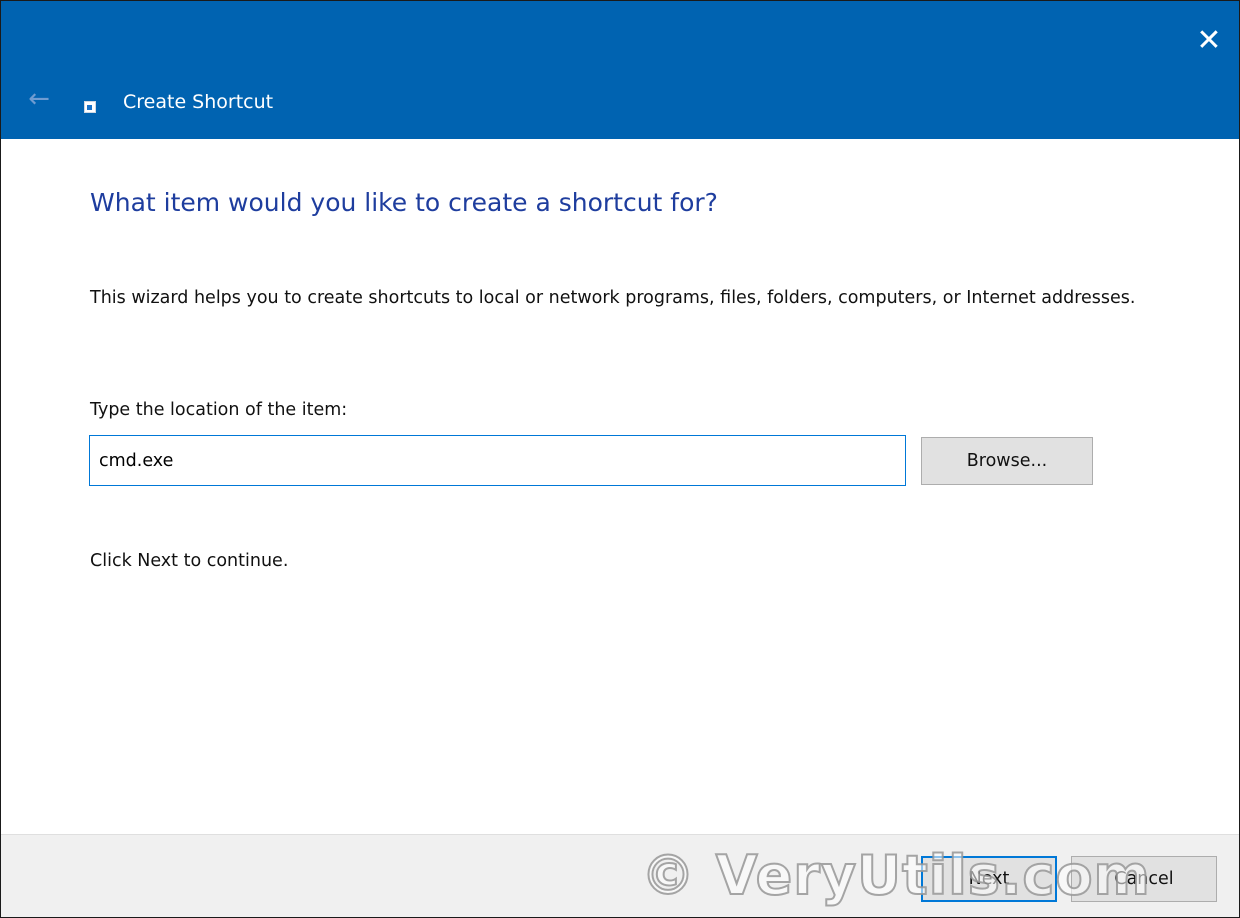  What do you see at coordinates (620, 875) in the screenshot?
I see `button-footer: Next Cancel` at bounding box center [620, 875].